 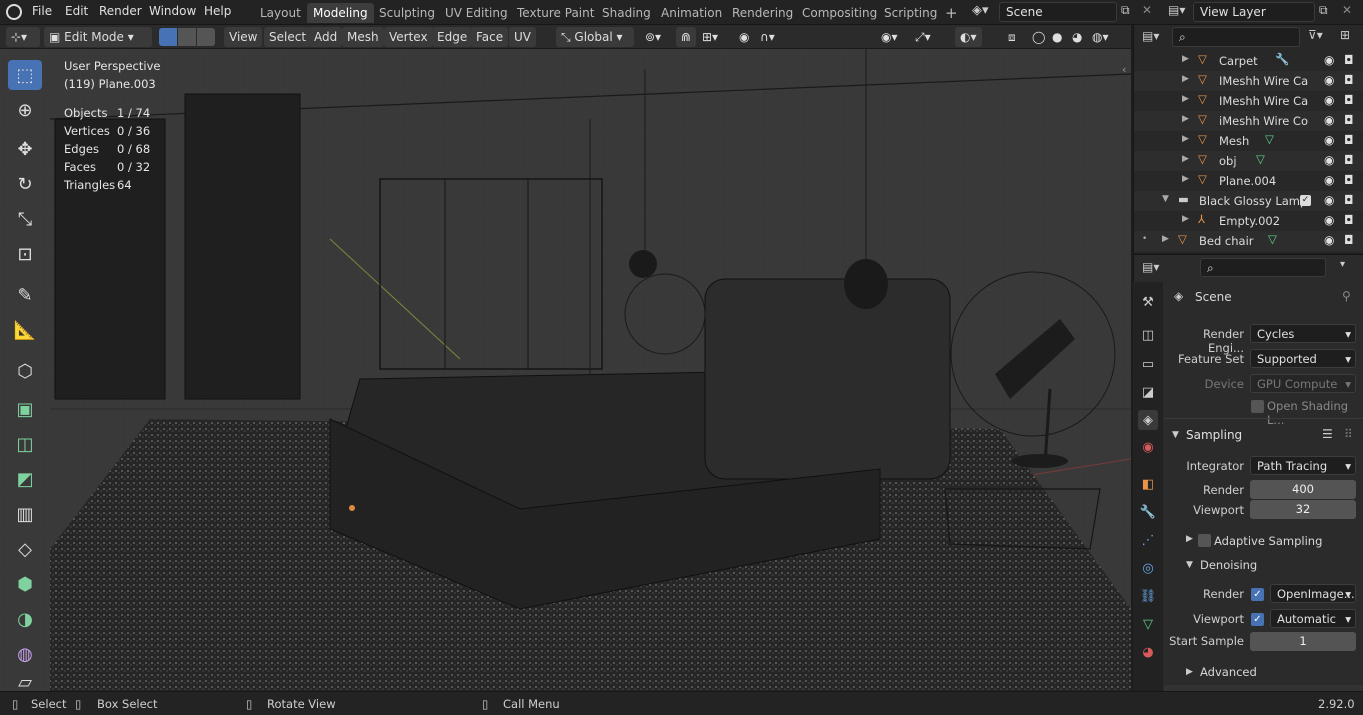 What do you see at coordinates (187, 37) in the screenshot?
I see `edge-select-icon` at bounding box center [187, 37].